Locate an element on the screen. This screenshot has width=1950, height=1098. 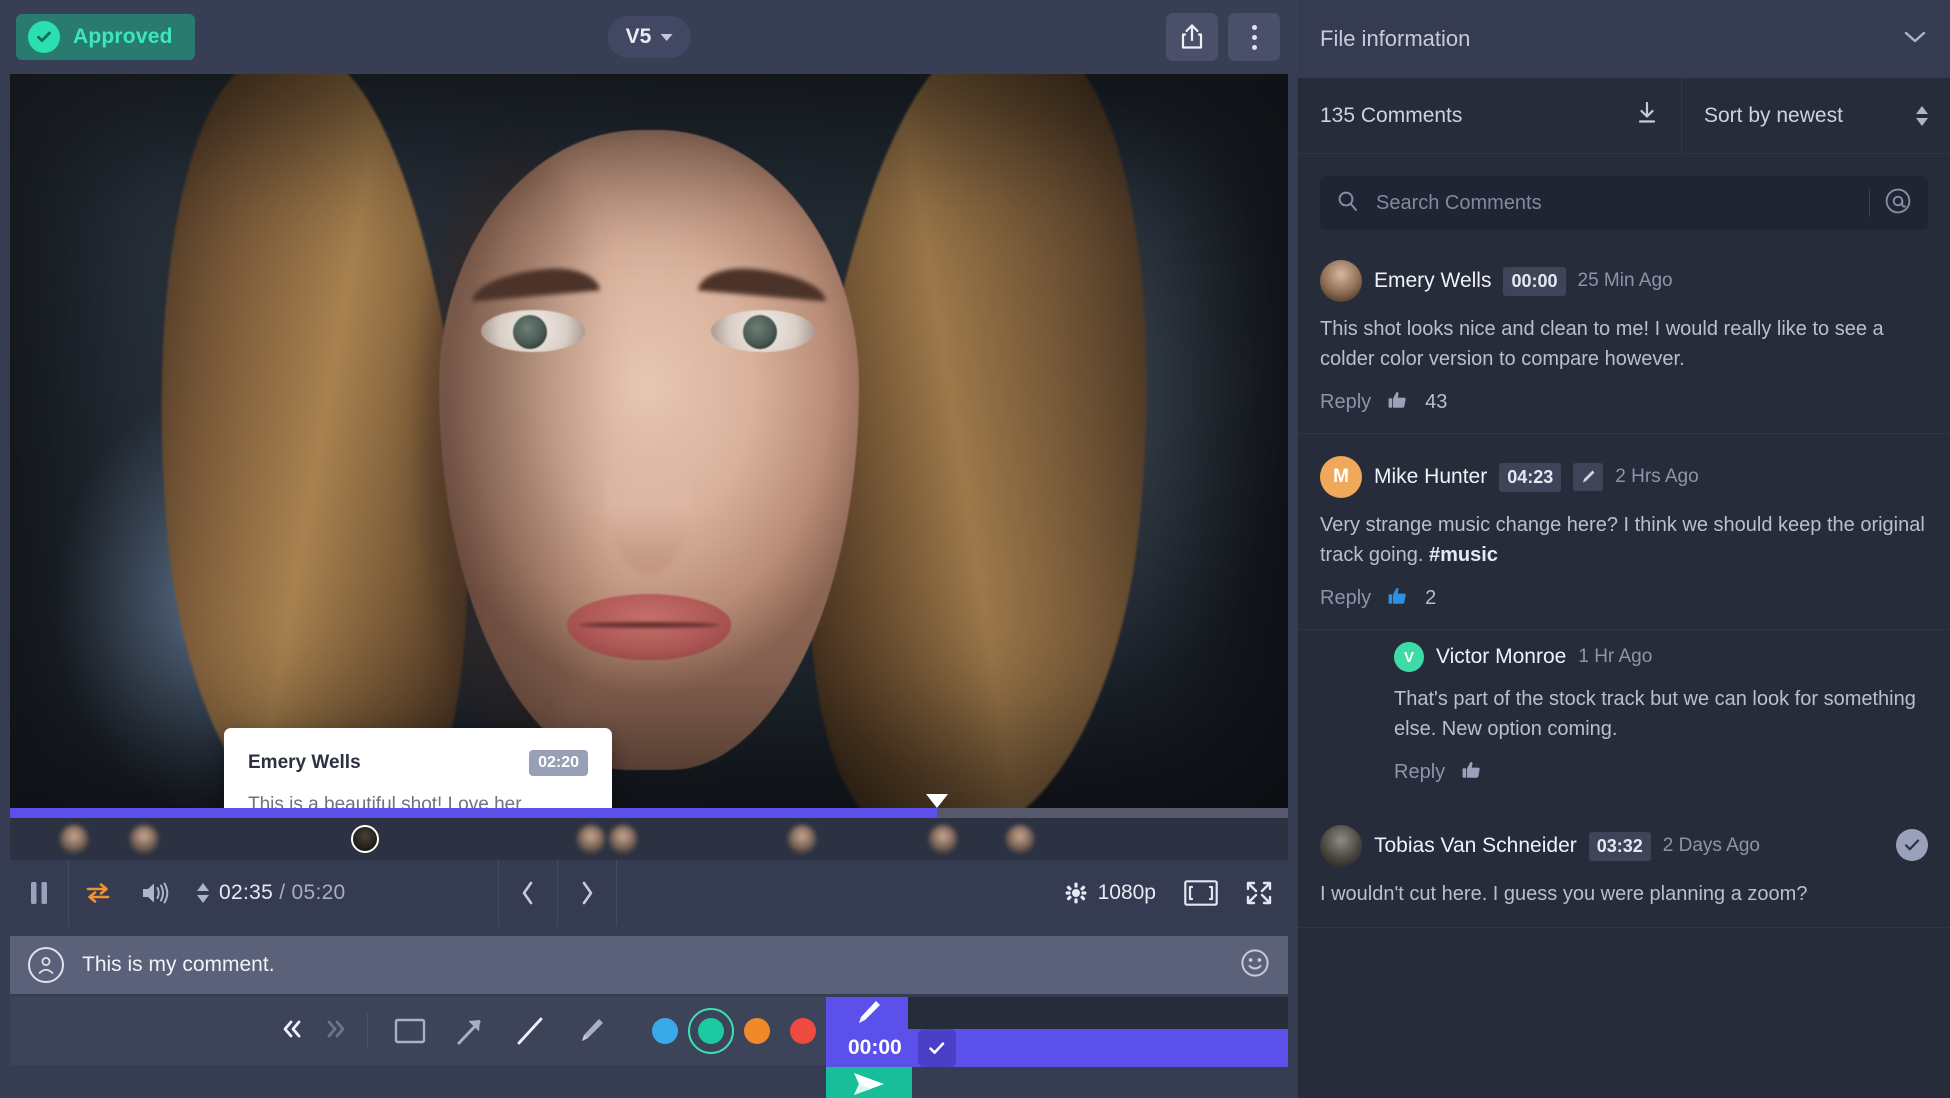
at-mention-icon is located at coordinates (1898, 200).